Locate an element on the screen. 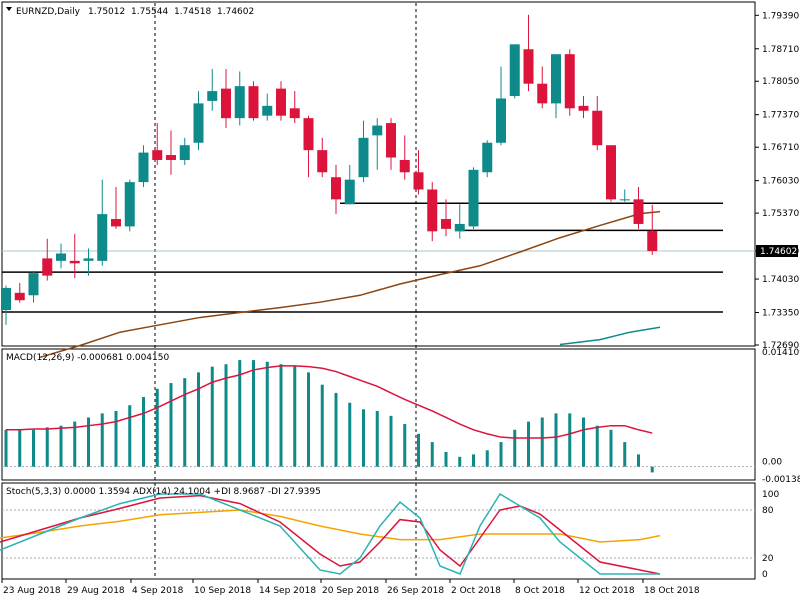 Image resolution: width=800 pixels, height=600 pixels. price-tick-label: 1.78050 is located at coordinates (780, 82).